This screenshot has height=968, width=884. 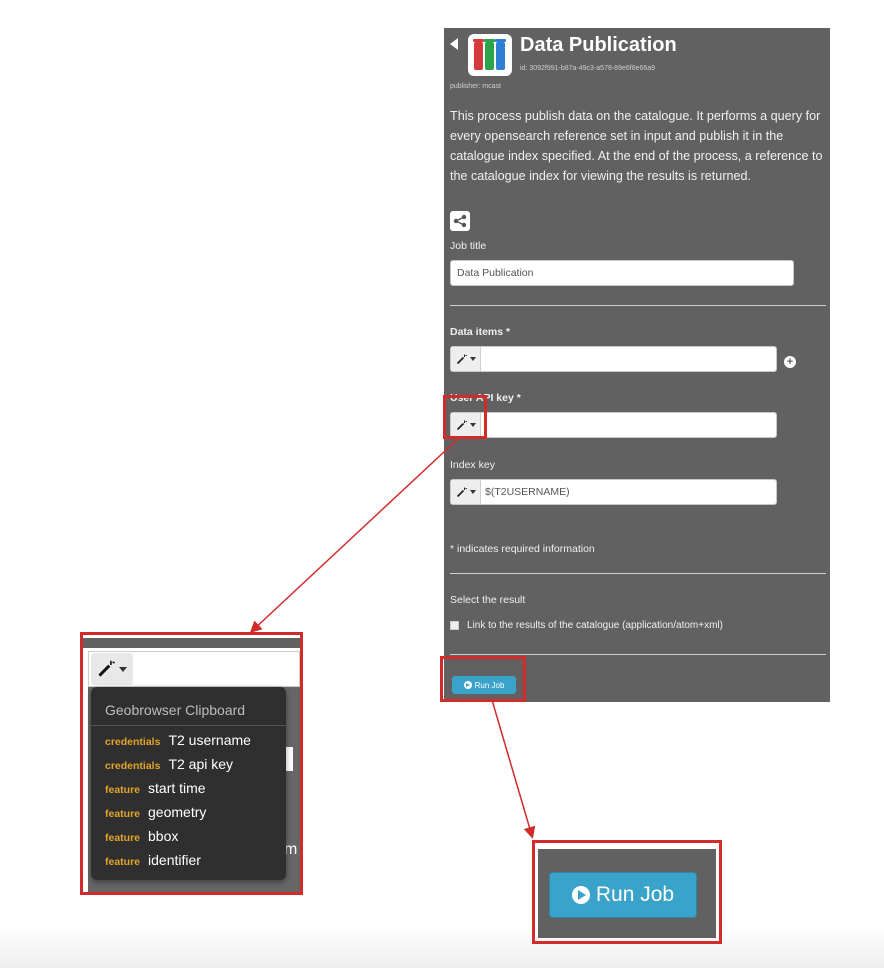 I want to click on data-items-field, so click(x=613, y=359).